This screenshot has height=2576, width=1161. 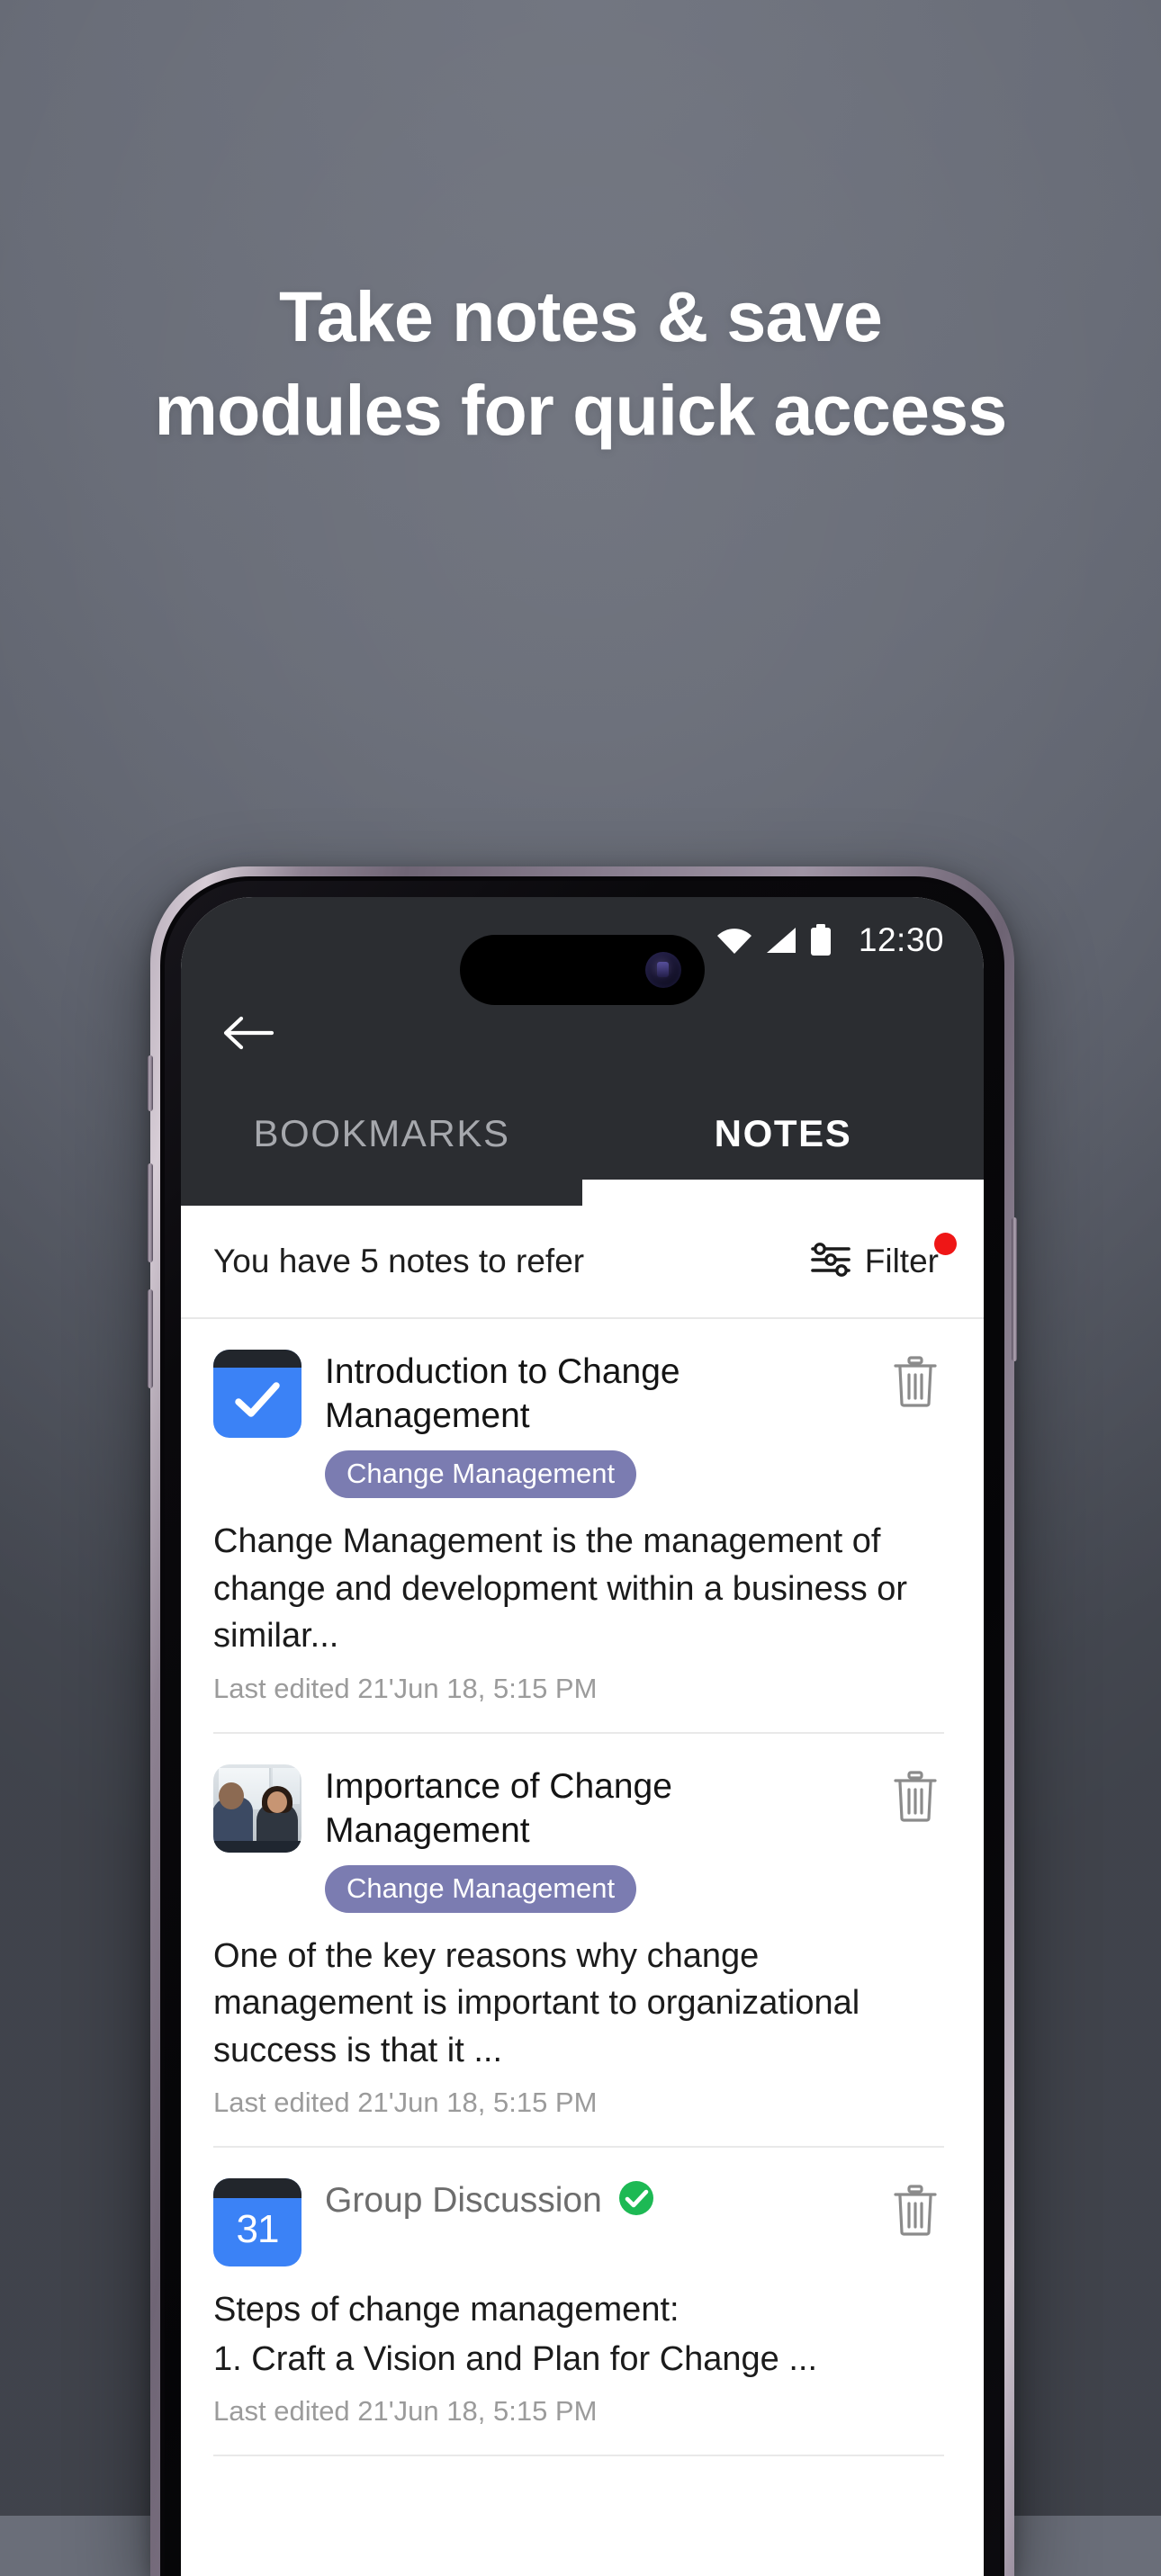 What do you see at coordinates (946, 1244) in the screenshot?
I see `filter-active-badge` at bounding box center [946, 1244].